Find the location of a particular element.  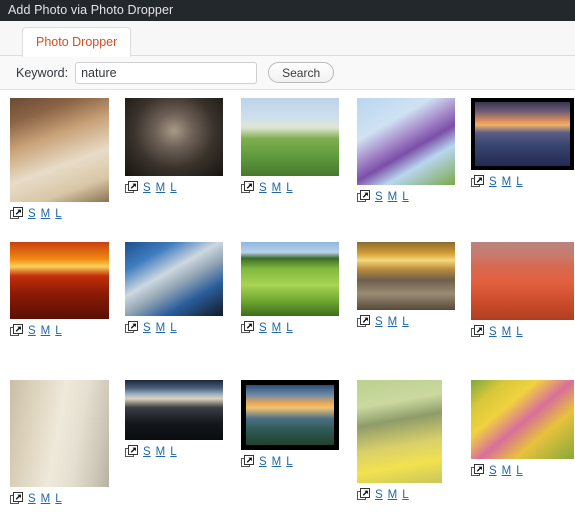

search-toolbar: Keyword: Search is located at coordinates (287, 73).